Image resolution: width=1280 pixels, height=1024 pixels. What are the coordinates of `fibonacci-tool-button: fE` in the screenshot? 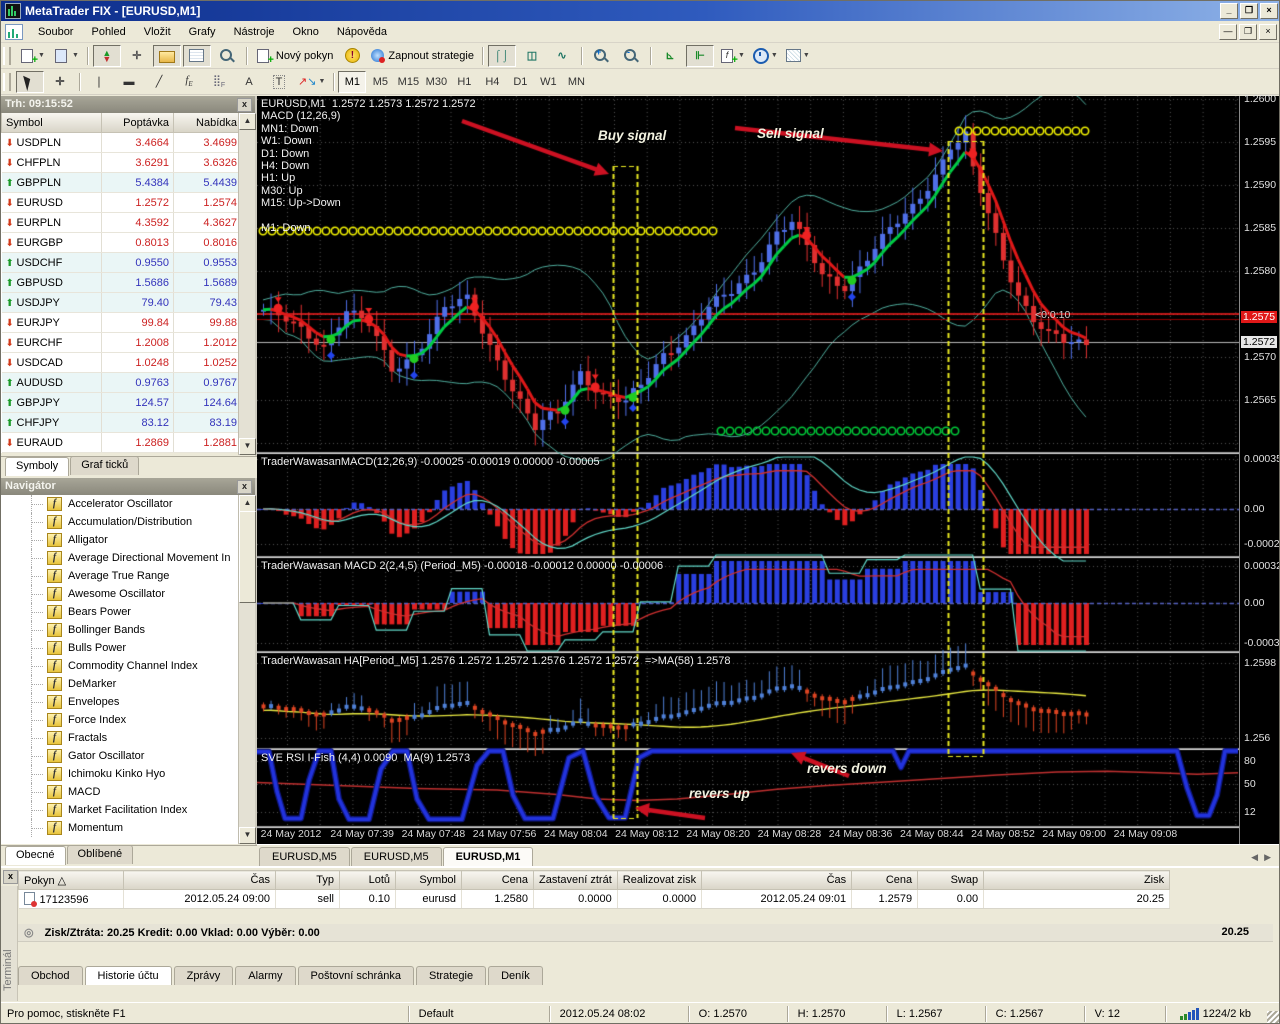 It's located at (189, 82).